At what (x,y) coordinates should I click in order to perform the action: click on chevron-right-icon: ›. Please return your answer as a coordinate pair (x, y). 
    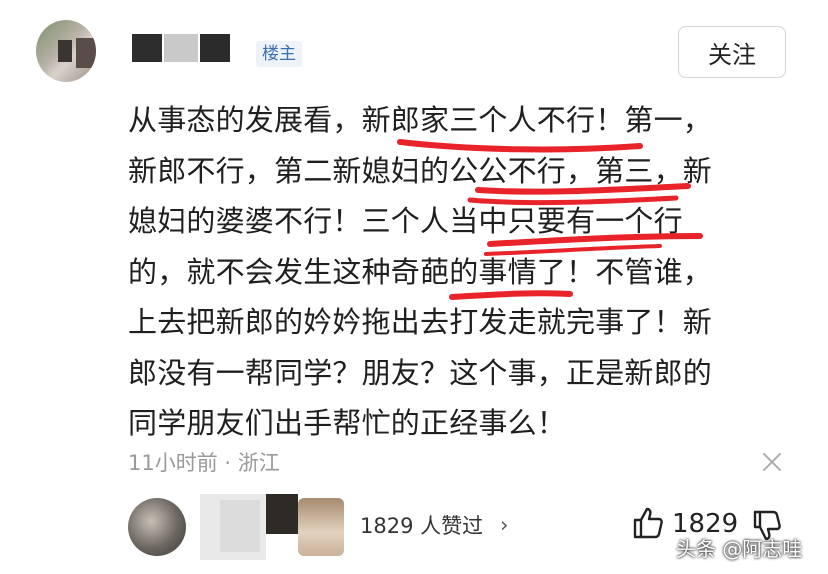
    Looking at the image, I should click on (504, 525).